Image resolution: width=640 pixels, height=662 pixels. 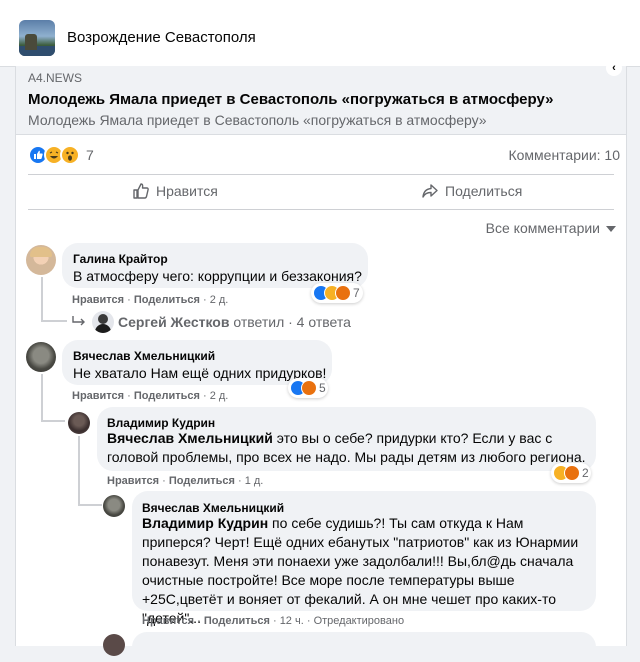 What do you see at coordinates (161, 423) in the screenshot?
I see `reply-author: Владимир Кудрин` at bounding box center [161, 423].